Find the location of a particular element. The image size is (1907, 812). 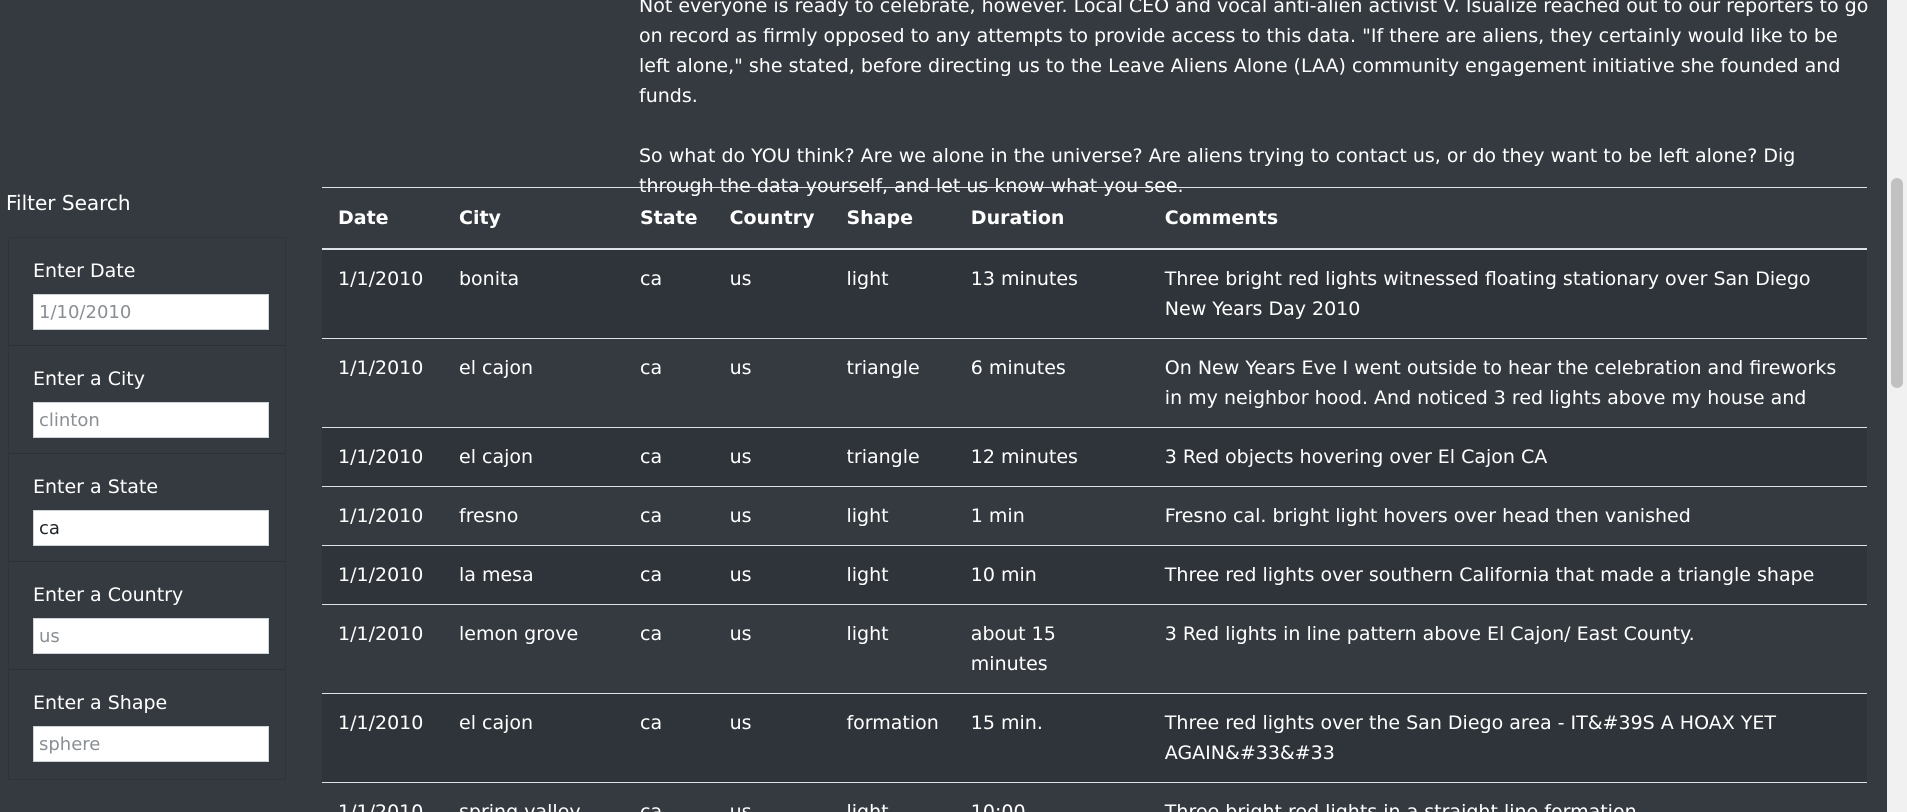

country-filter-label: Enter a Country is located at coordinates (108, 595).